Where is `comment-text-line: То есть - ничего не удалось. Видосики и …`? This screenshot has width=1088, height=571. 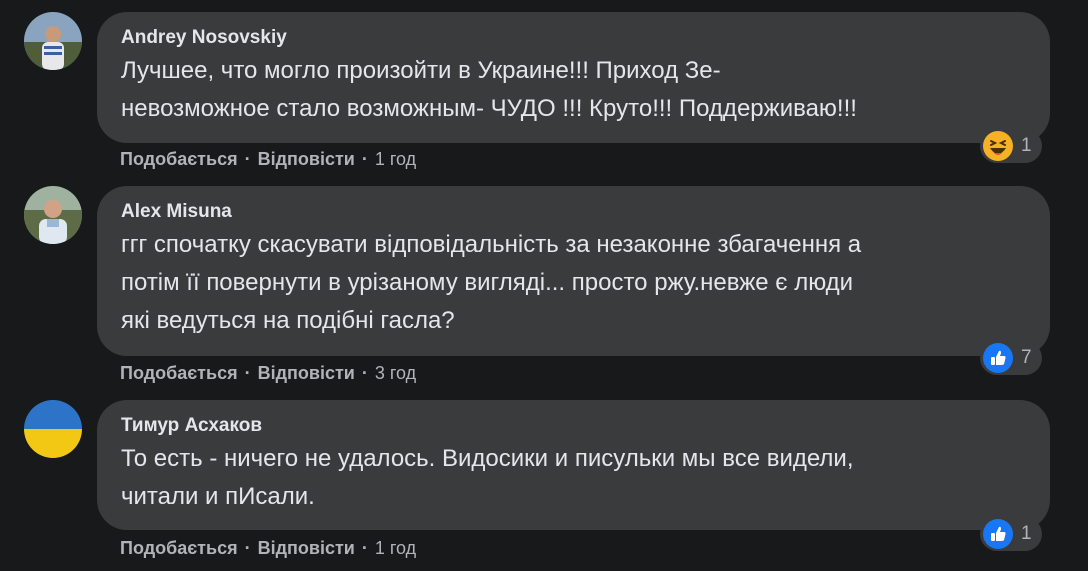
comment-text-line: То есть - ничего не удалось. Видосики и … is located at coordinates (487, 458).